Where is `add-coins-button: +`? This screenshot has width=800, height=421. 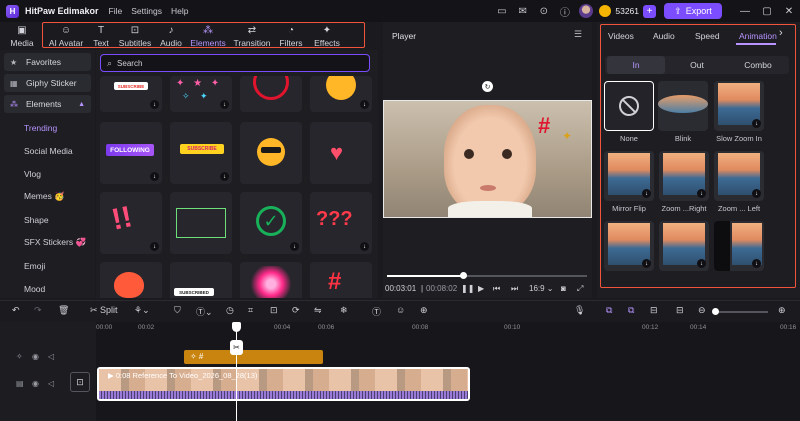 add-coins-button: + is located at coordinates (649, 11).